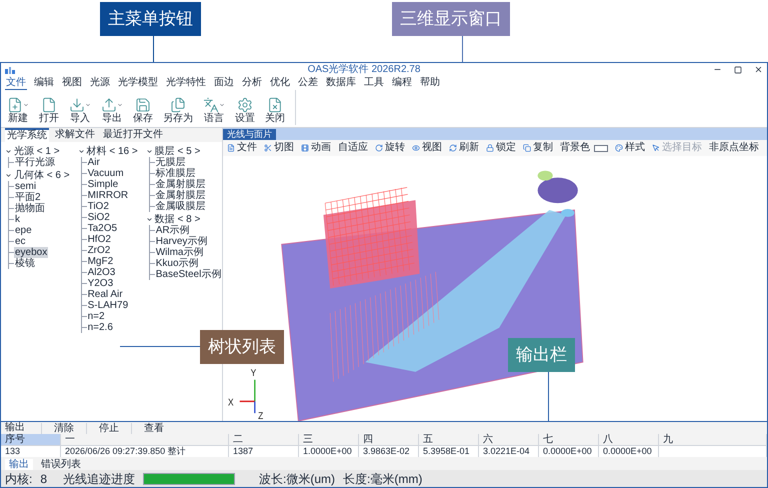 This screenshot has width=768, height=488. What do you see at coordinates (35, 162) in the screenshot?
I see `tree-item: 平行光源` at bounding box center [35, 162].